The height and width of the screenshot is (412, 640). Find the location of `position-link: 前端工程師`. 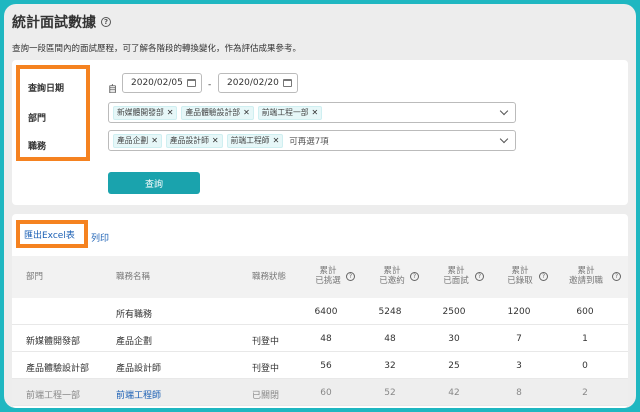

position-link: 前端工程師 is located at coordinates (138, 394).